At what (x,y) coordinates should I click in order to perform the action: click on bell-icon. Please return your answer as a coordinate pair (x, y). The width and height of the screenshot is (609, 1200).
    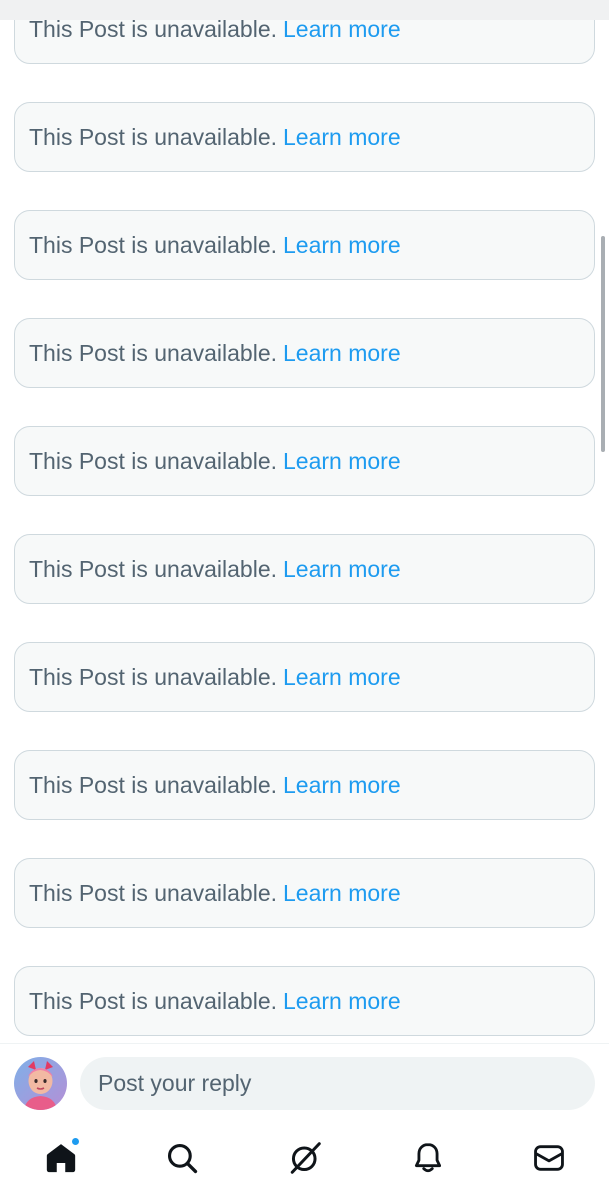
    Looking at the image, I should click on (428, 1158).